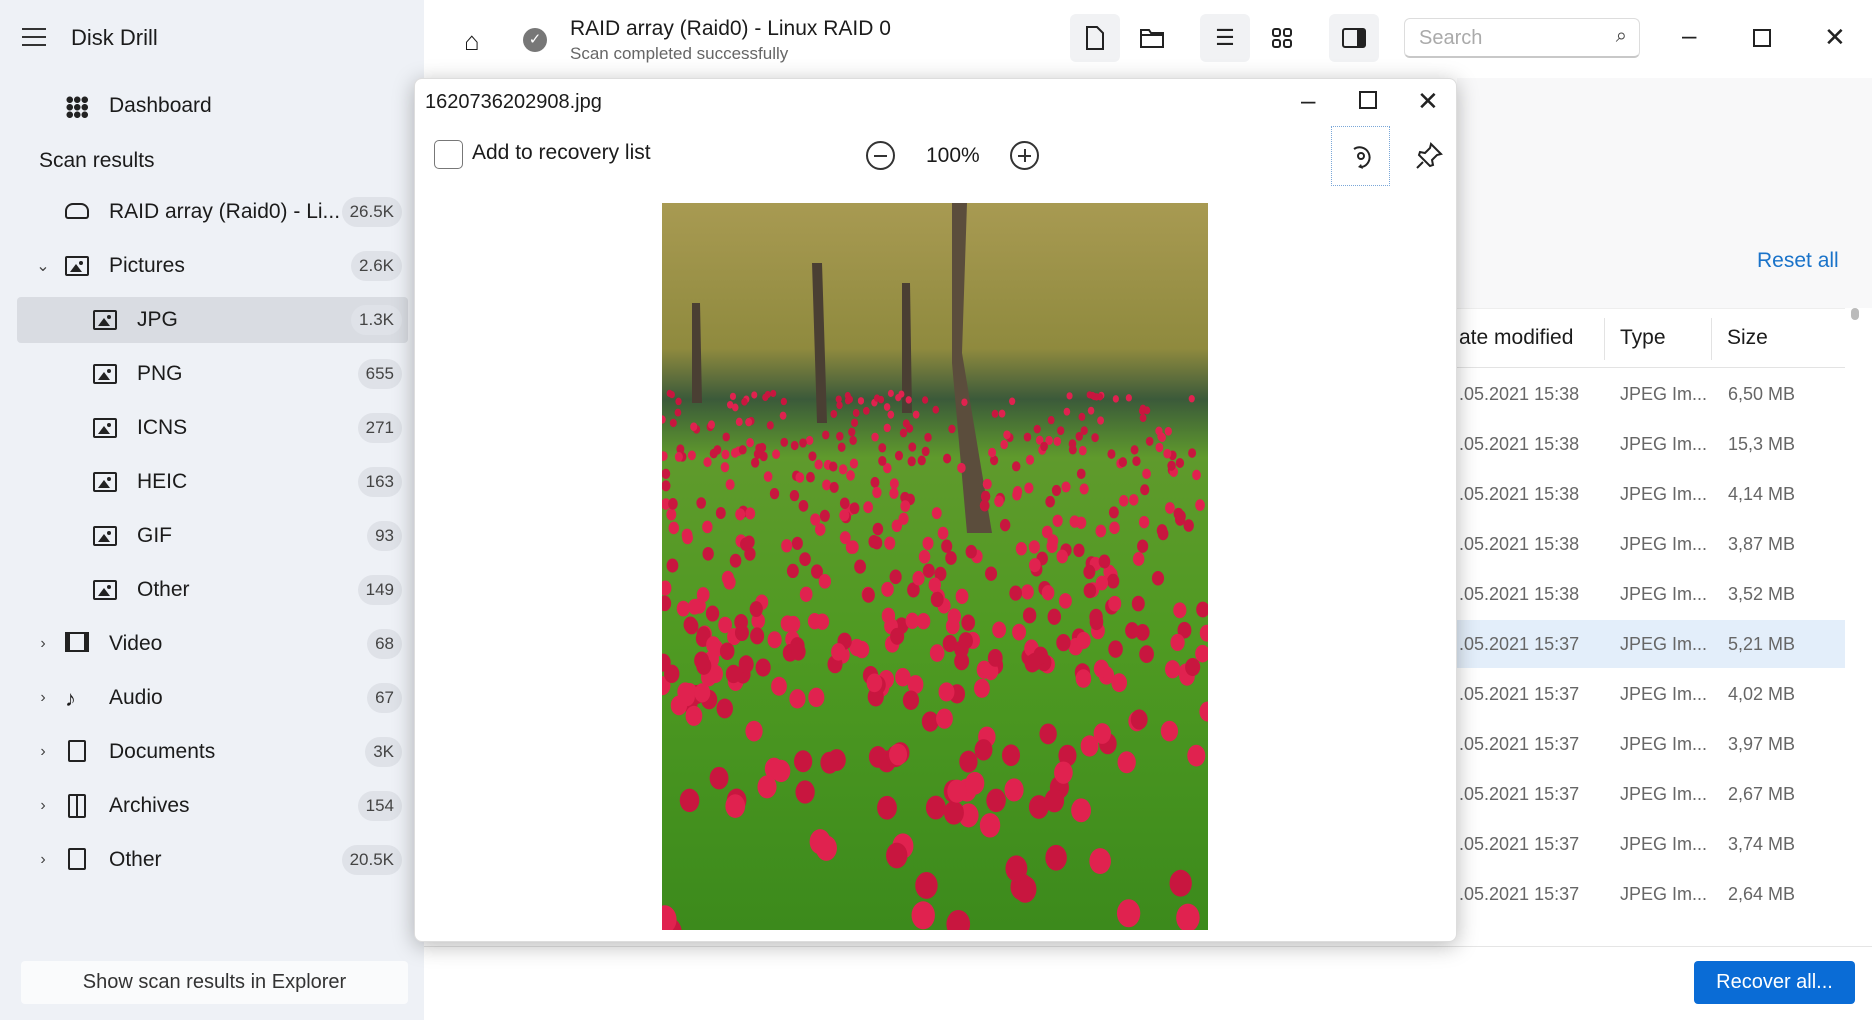 Image resolution: width=1872 pixels, height=1020 pixels. Describe the element at coordinates (1642, 694) in the screenshot. I see `table-row: .05.2021 15:37 JPEG Im... 4,02 MB` at that location.